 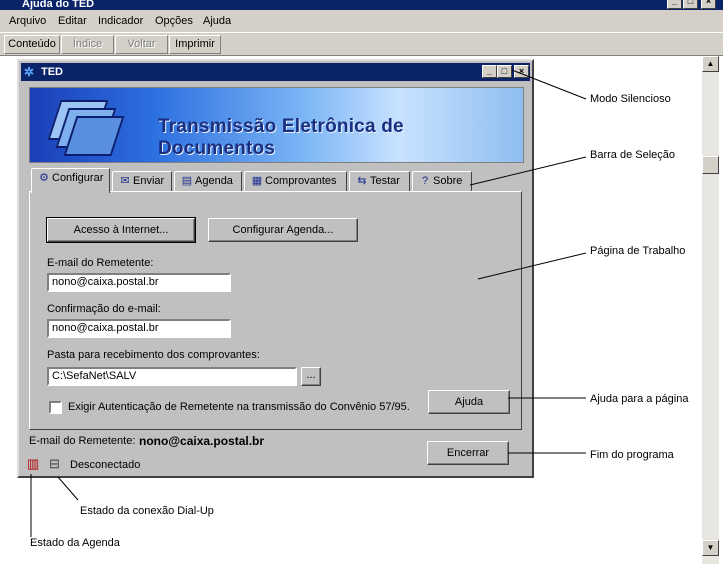 I want to click on annotation-dialup-state: Estado da conexão Dial-Up, so click(x=147, y=511).